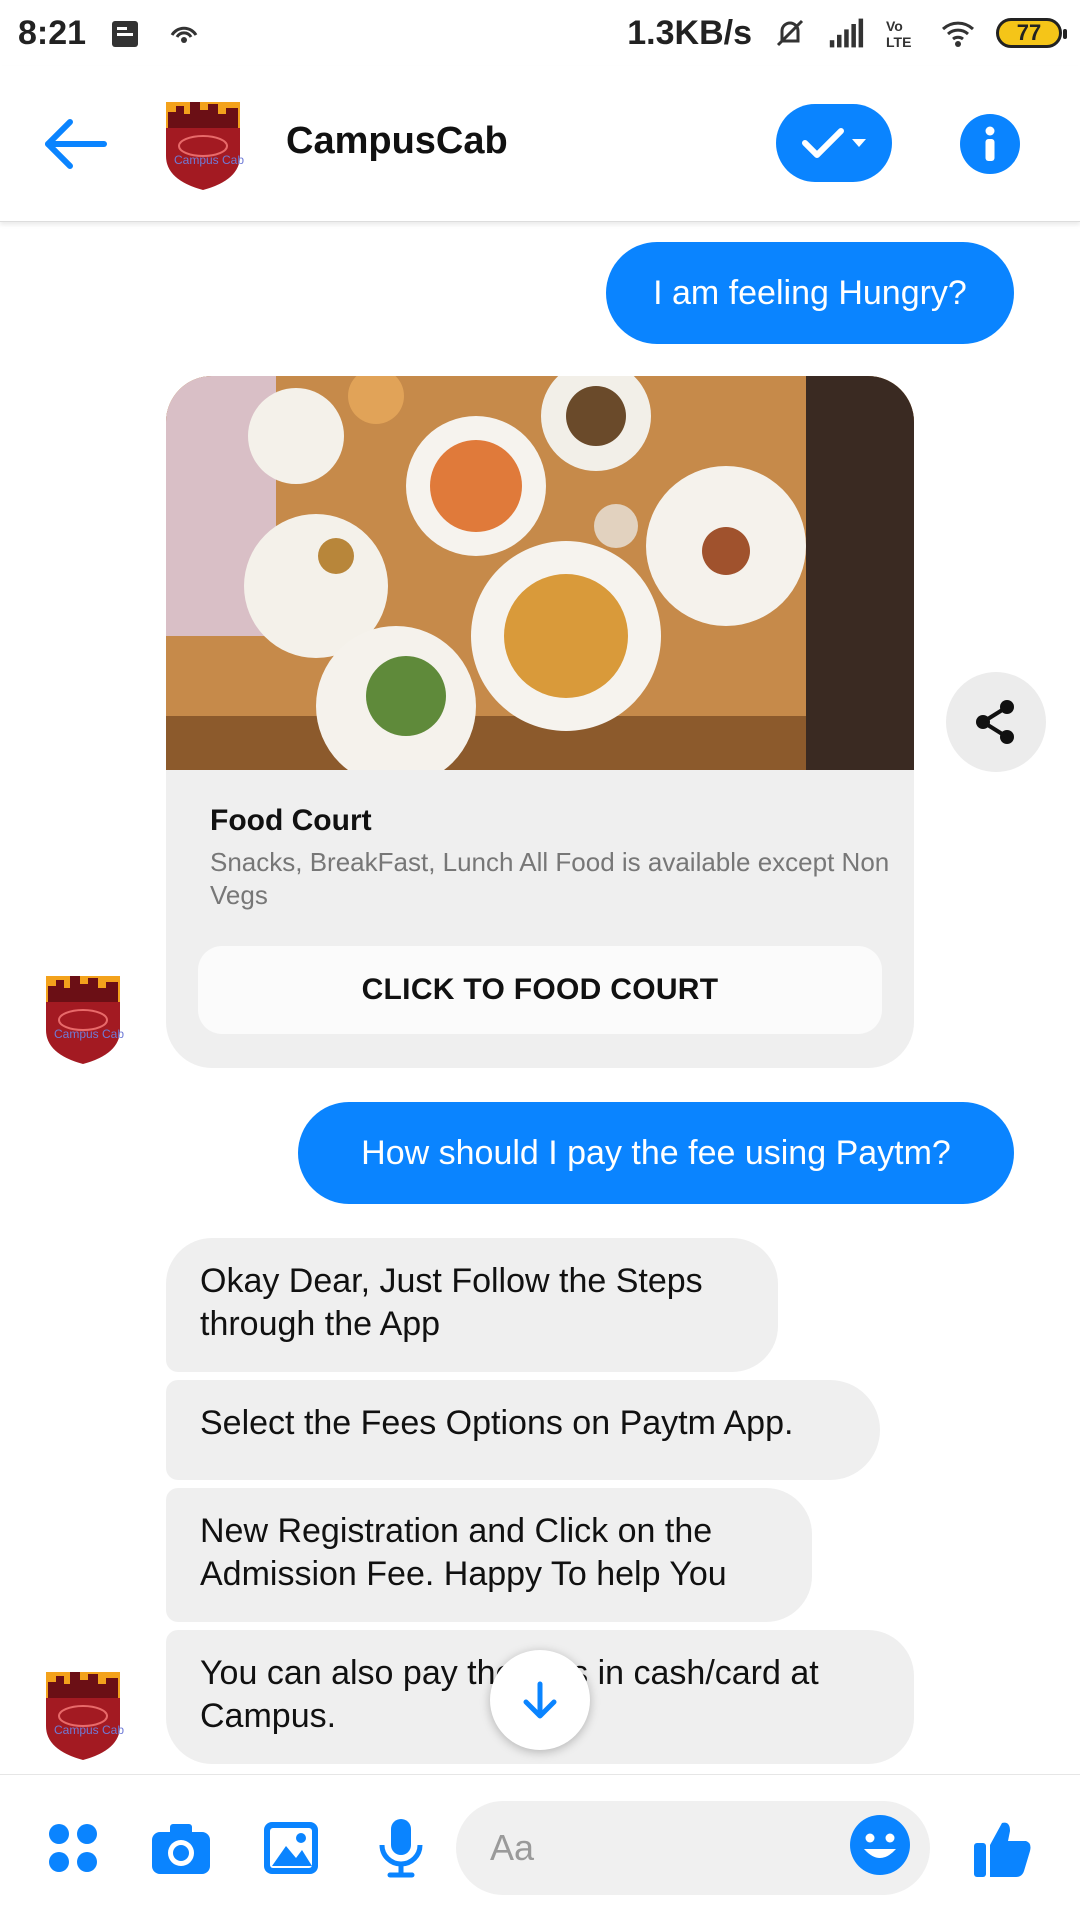 The width and height of the screenshot is (1080, 1920). What do you see at coordinates (203, 144) in the screenshot?
I see `campuscab-logo: Campus Cab` at bounding box center [203, 144].